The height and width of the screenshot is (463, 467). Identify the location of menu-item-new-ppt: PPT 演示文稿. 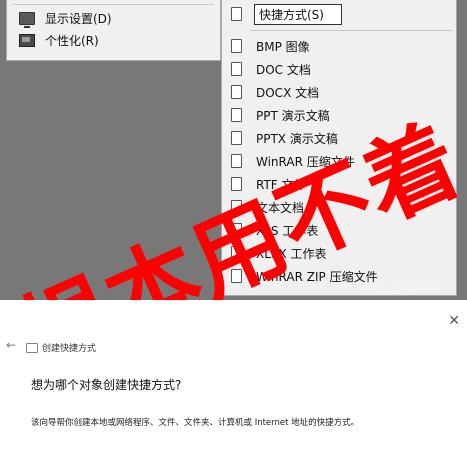
(339, 115).